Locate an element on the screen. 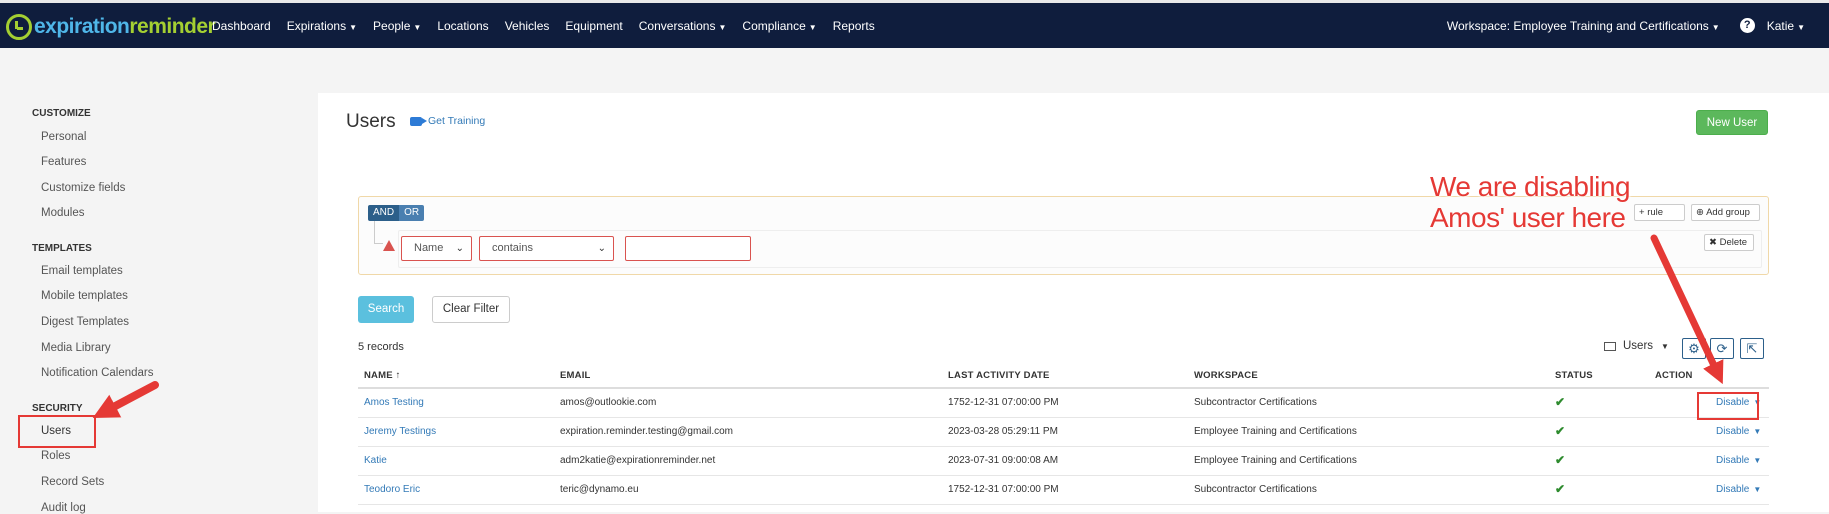 The image size is (1829, 514). user-email: expiration.reminder.testing@gmail.com is located at coordinates (647, 431).